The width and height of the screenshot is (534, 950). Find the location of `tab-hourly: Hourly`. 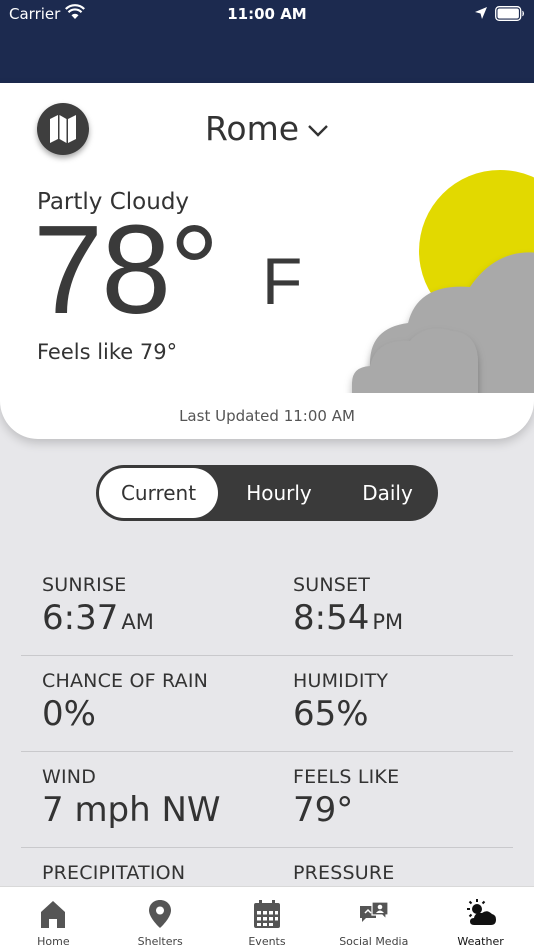

tab-hourly: Hourly is located at coordinates (279, 493).